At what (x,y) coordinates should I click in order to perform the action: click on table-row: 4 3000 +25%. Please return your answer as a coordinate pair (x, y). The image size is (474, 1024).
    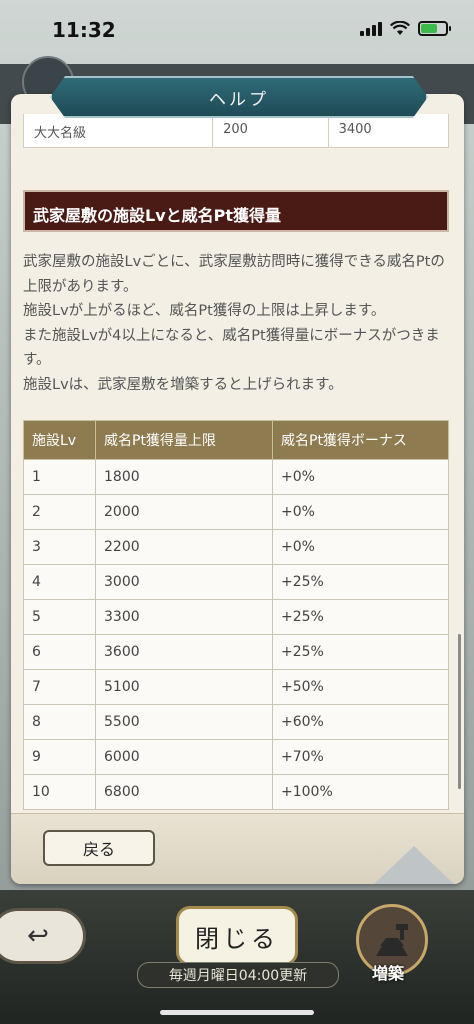
    Looking at the image, I should click on (236, 582).